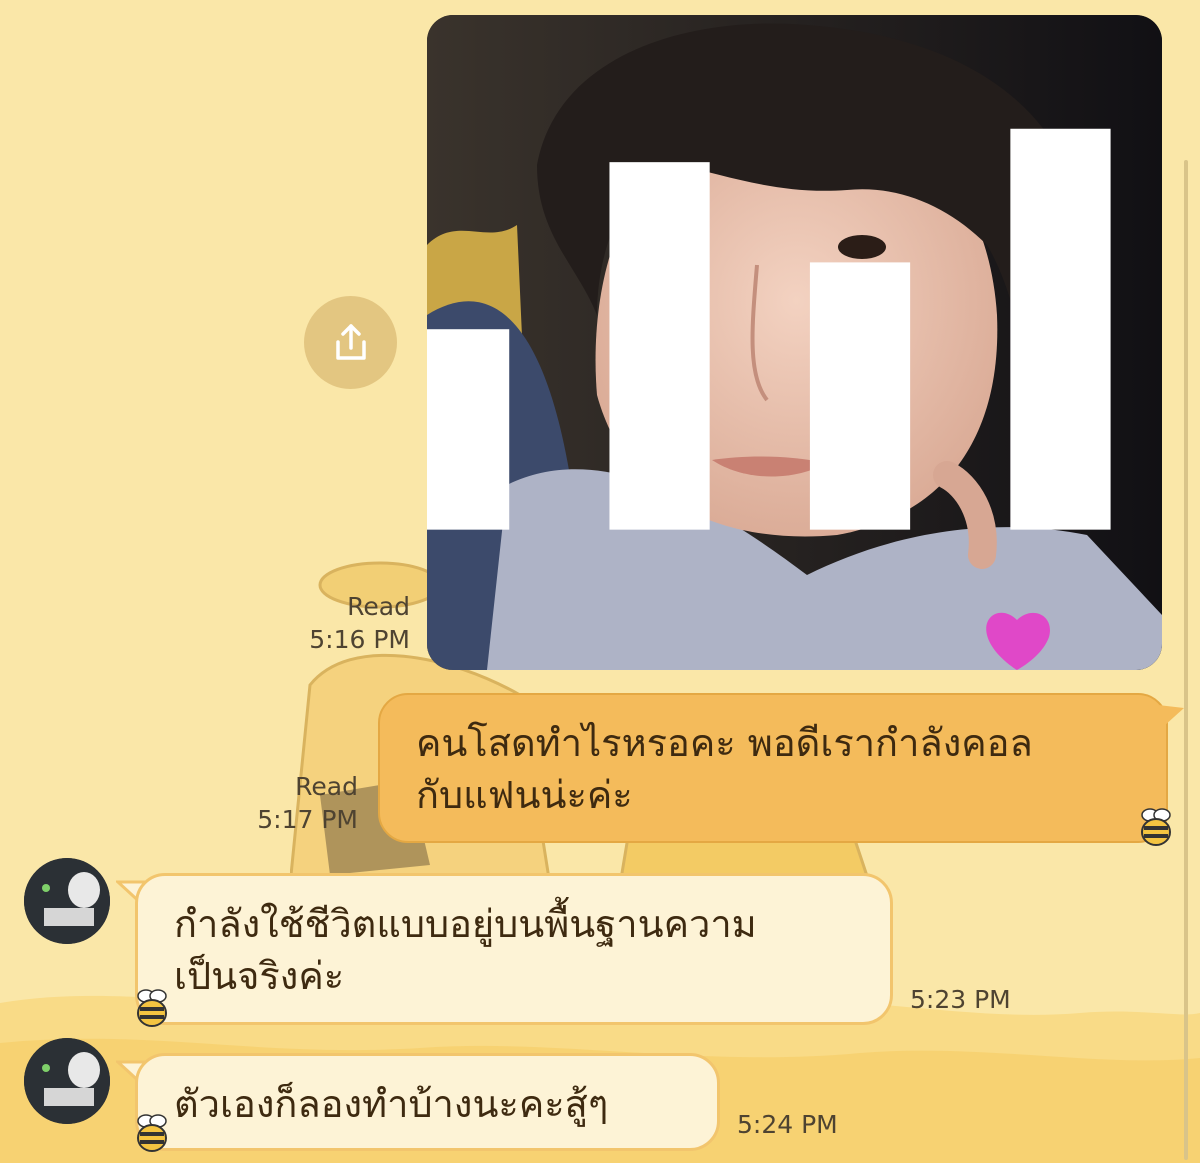  Describe the element at coordinates (787, 1124) in the screenshot. I see `message-time: 5:24 PM` at that location.